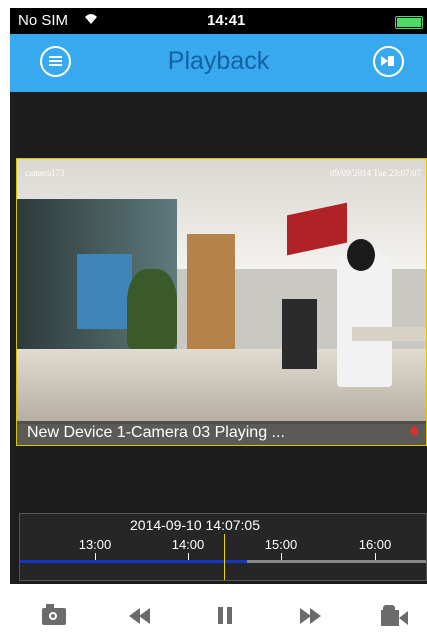 The height and width of the screenshot is (642, 427). Describe the element at coordinates (143, 615) in the screenshot. I see `rewind-icon` at that location.